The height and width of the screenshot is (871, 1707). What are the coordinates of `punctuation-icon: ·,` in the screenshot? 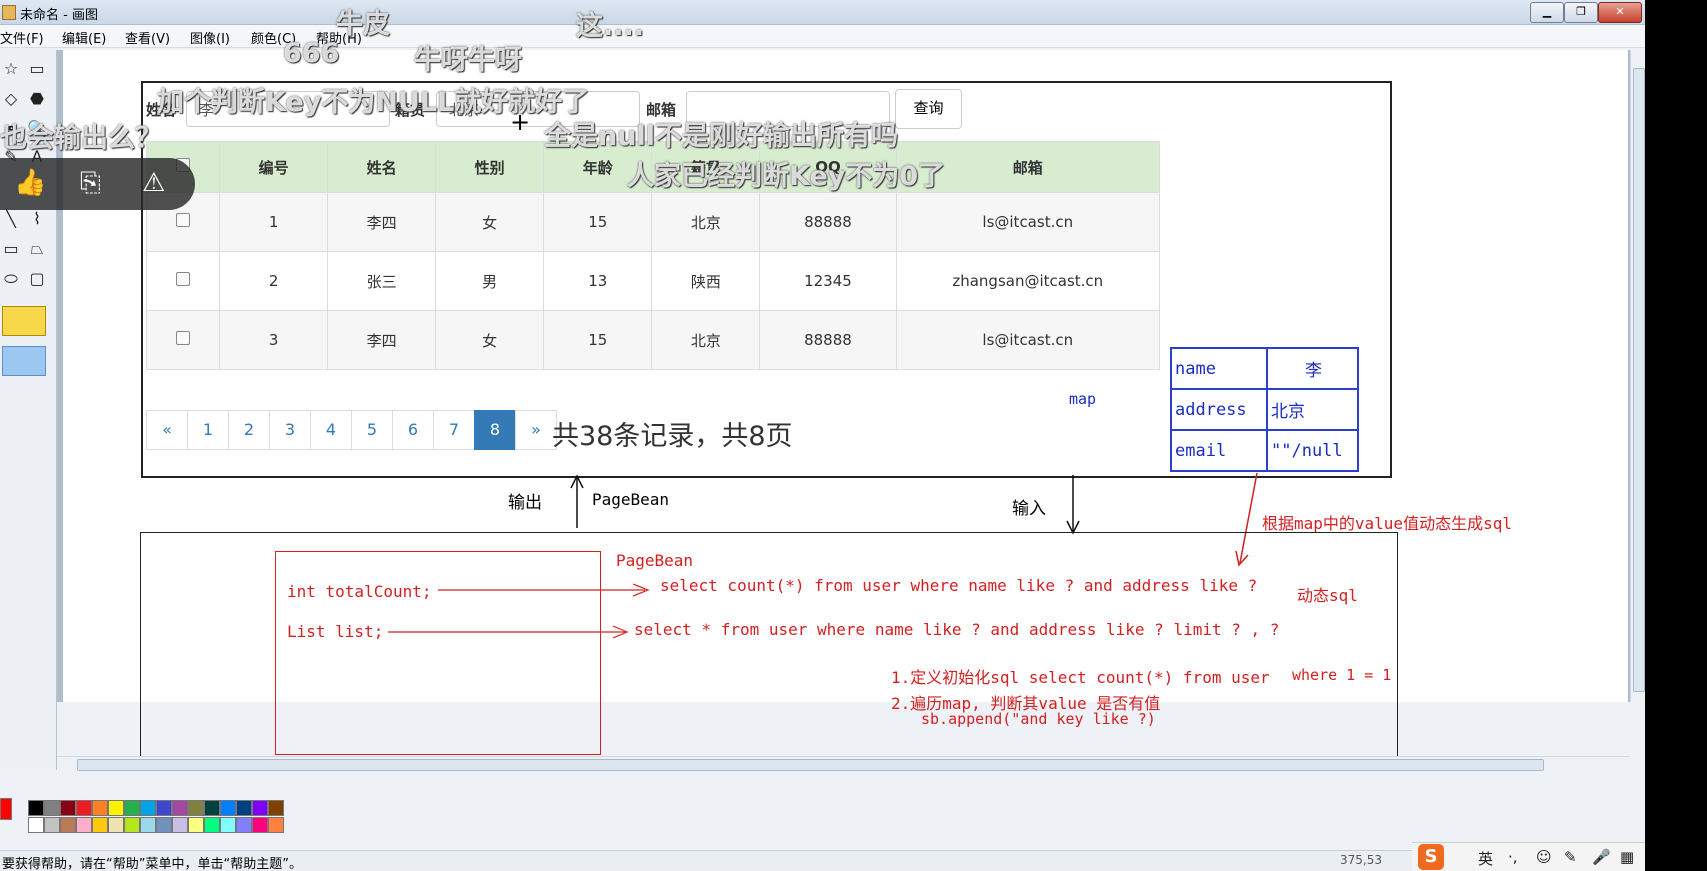 It's located at (1513, 857).